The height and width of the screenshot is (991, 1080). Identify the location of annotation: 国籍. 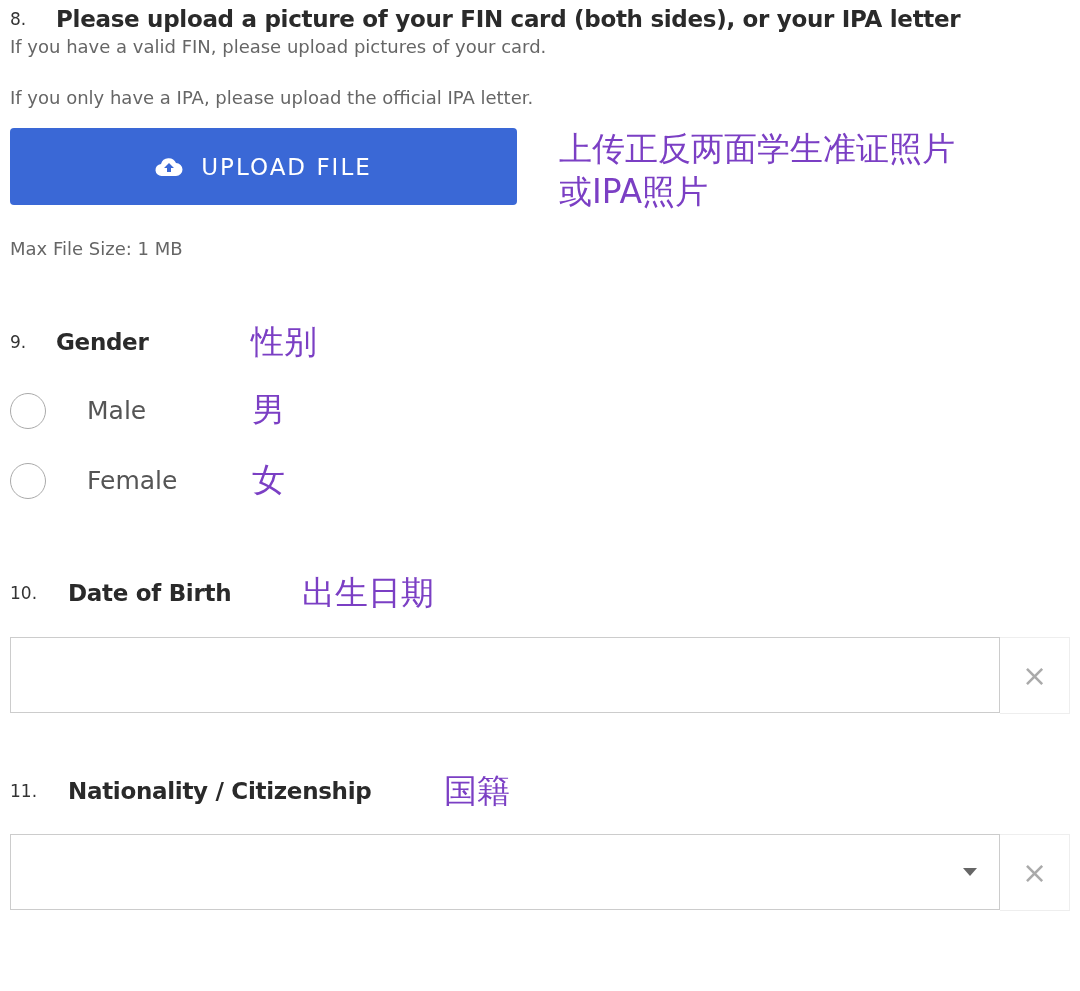
(477, 790).